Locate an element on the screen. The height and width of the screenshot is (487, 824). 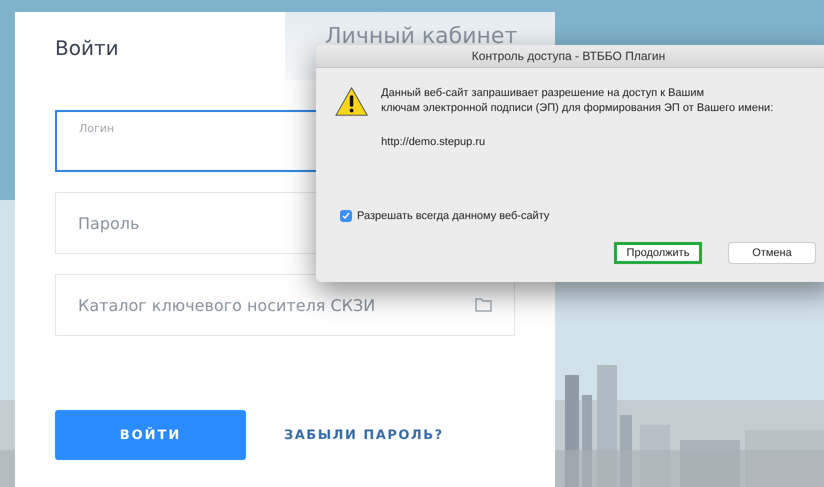
dialog-button: Продолжить is located at coordinates (658, 253).